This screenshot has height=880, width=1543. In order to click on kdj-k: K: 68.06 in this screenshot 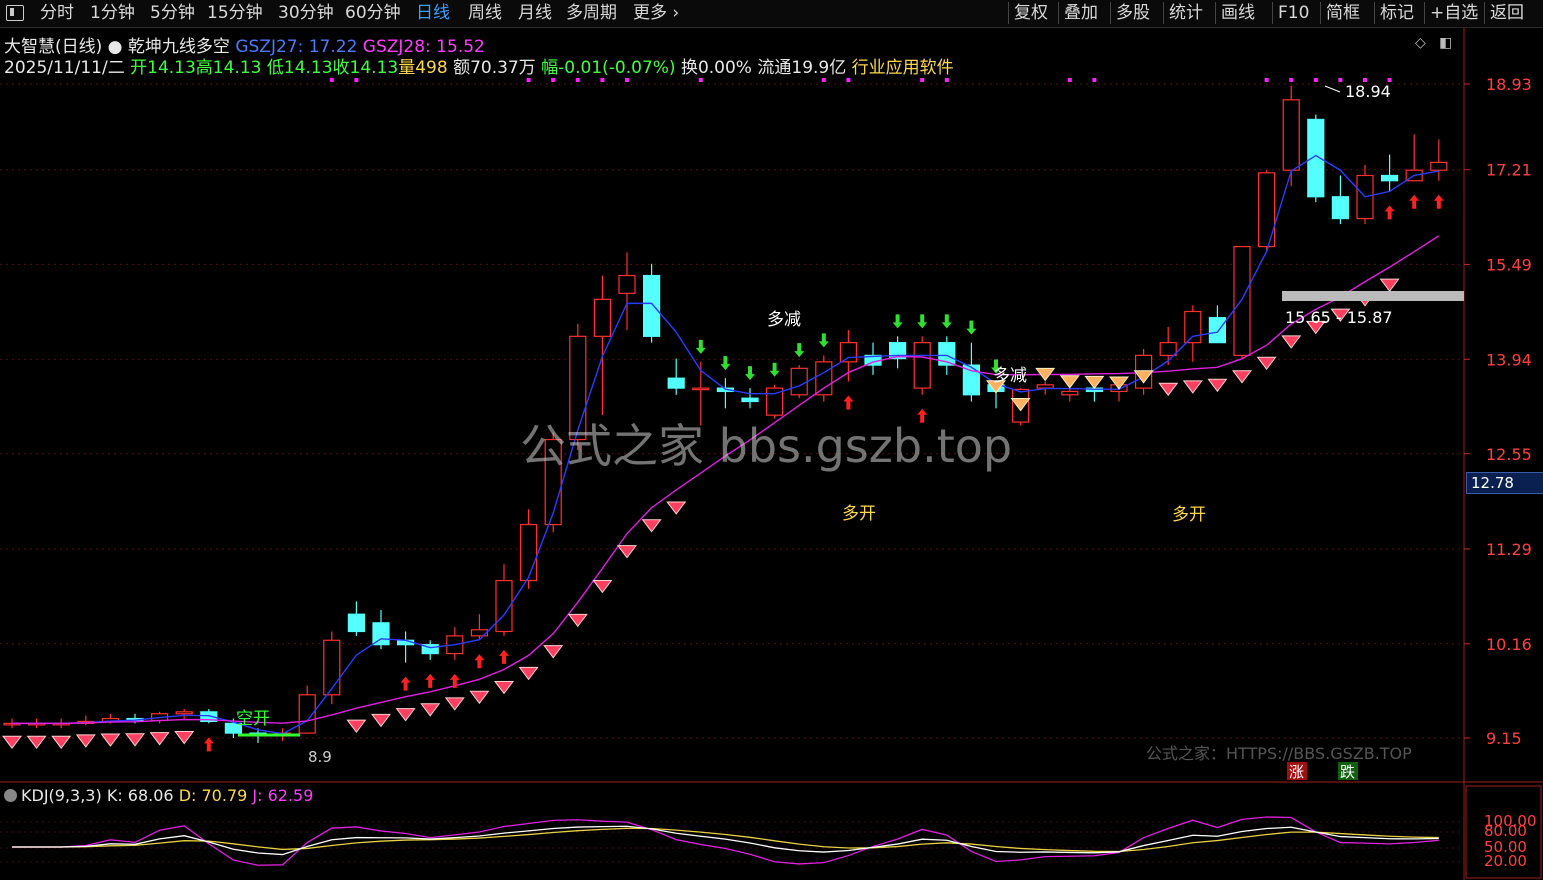, I will do `click(140, 795)`.